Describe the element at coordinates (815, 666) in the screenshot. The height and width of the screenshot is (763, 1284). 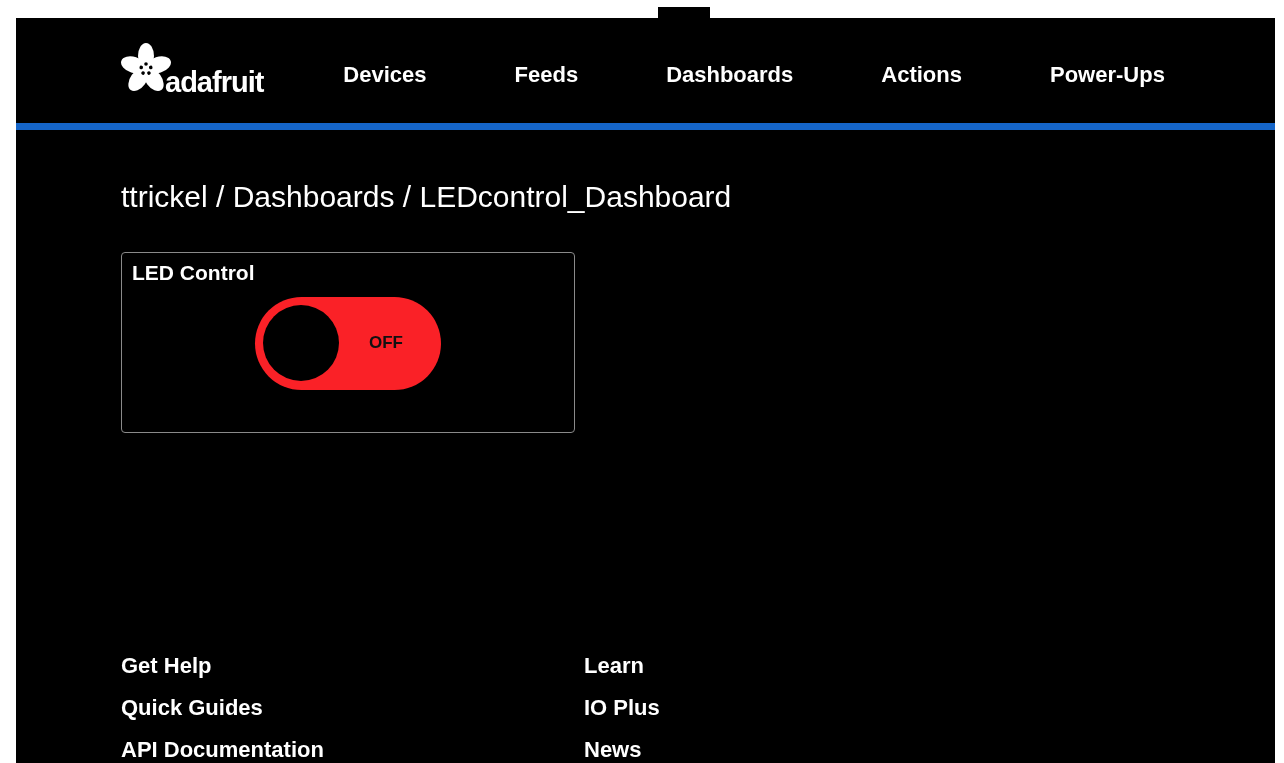
I see `footer-link: Learn` at that location.